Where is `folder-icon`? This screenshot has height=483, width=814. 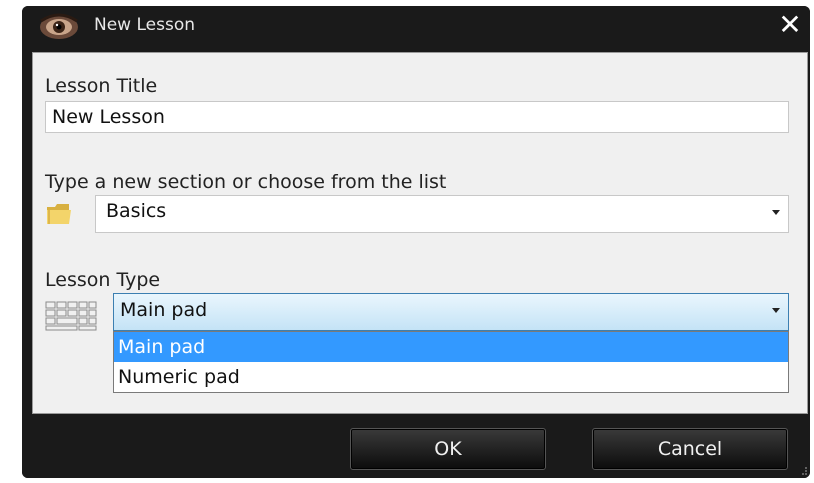
folder-icon is located at coordinates (59, 214).